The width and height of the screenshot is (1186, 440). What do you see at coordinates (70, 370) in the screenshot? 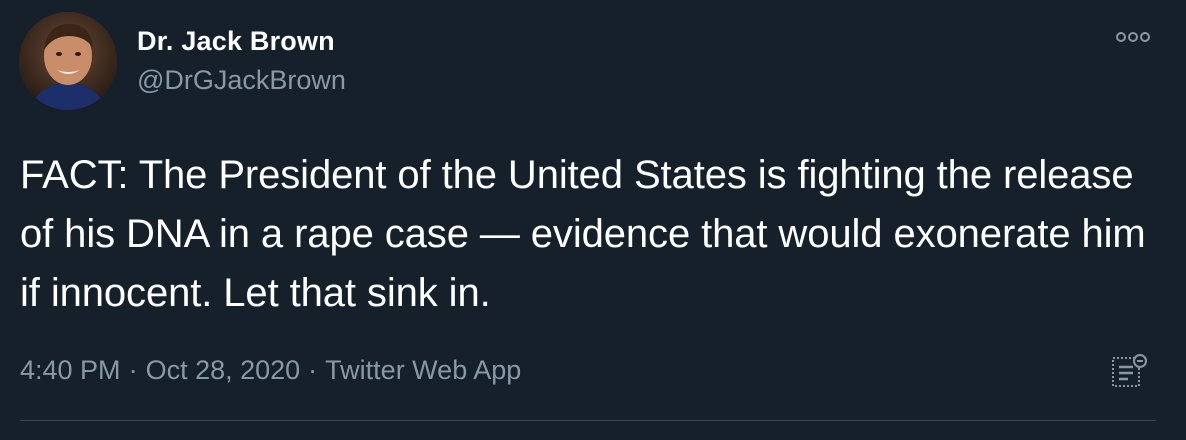
I see `tweet-time: 4:40 PM` at bounding box center [70, 370].